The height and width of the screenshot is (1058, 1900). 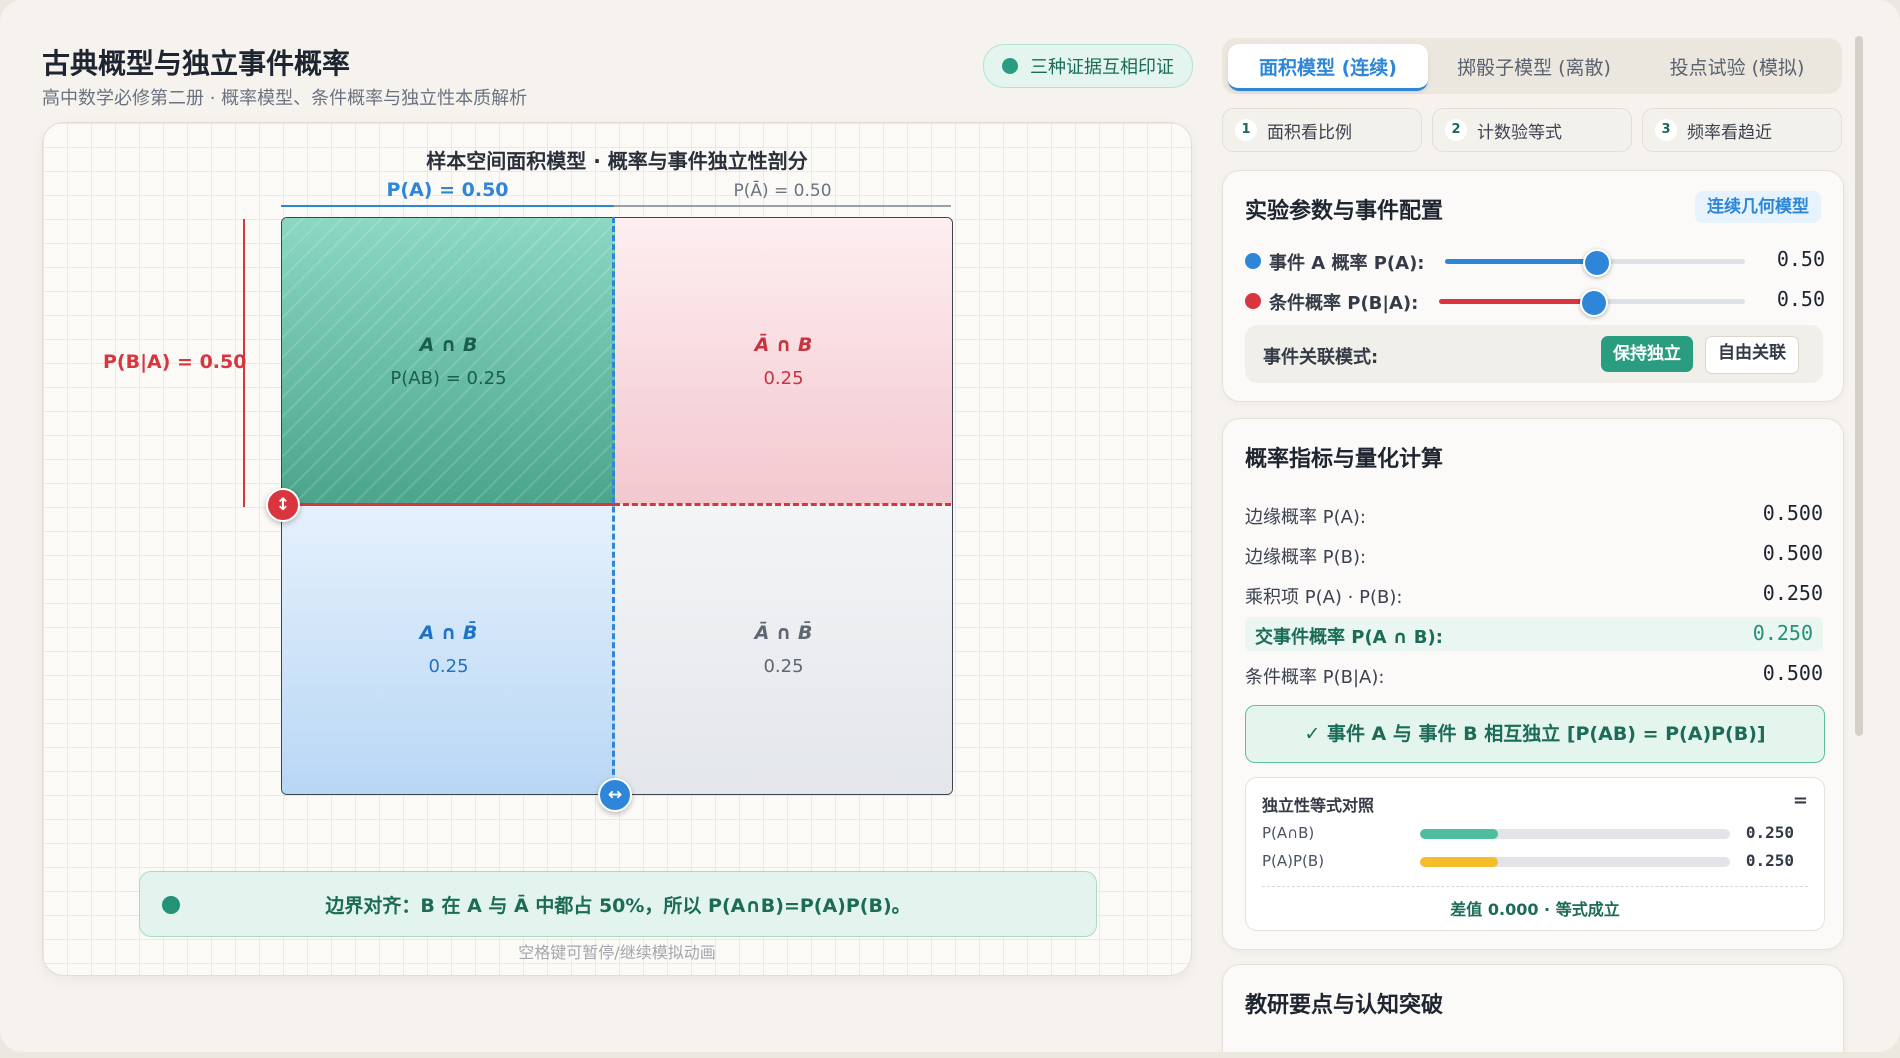 I want to click on cell-abar-and-bbar: Ā ∩ B̄ 0.25, so click(x=783, y=649).